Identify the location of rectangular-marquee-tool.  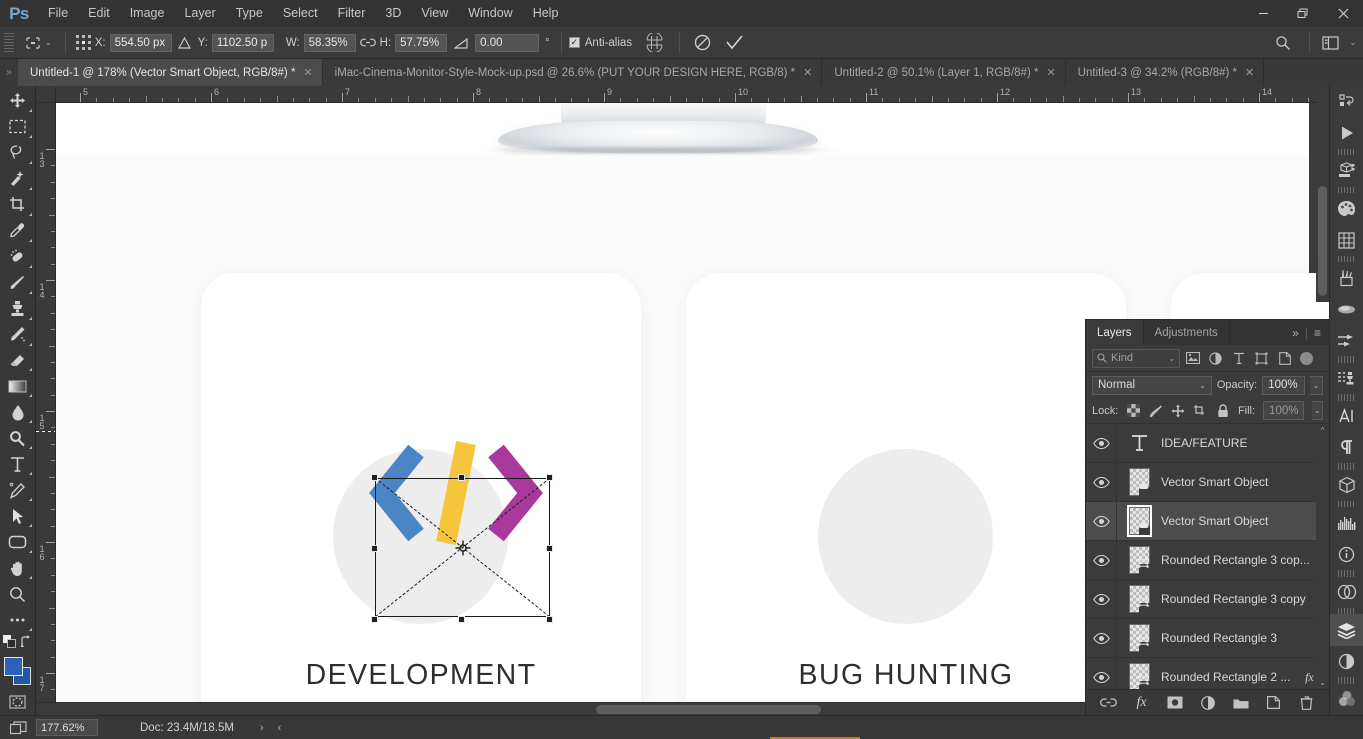
(18, 127).